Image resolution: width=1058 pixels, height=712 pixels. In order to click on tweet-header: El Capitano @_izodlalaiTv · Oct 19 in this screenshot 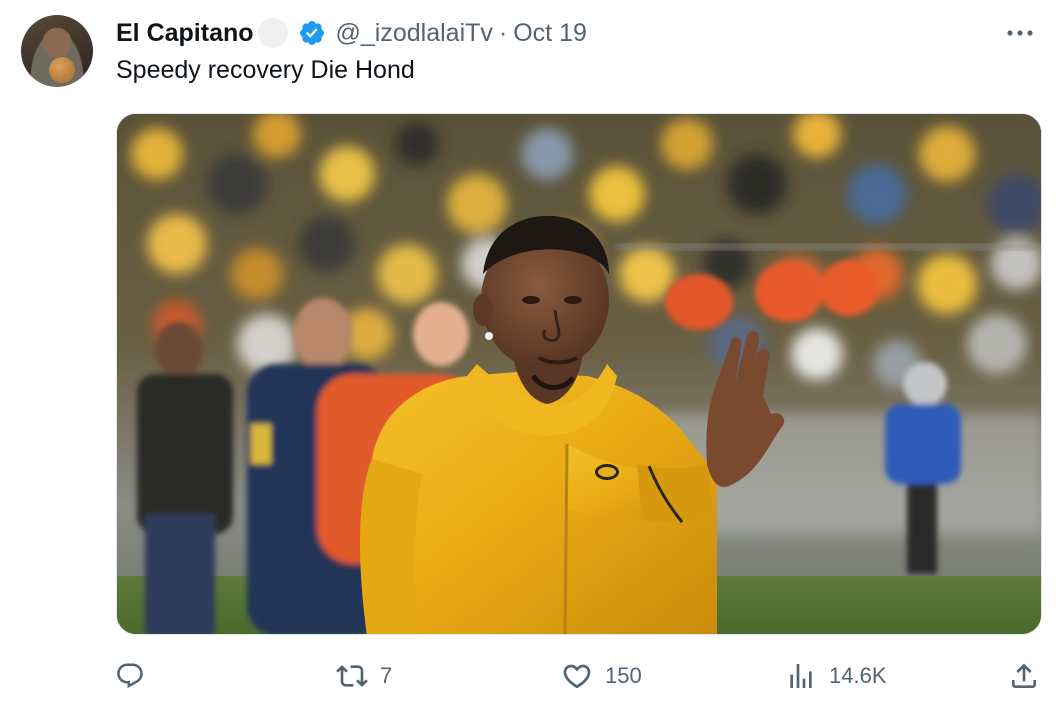, I will do `click(351, 33)`.